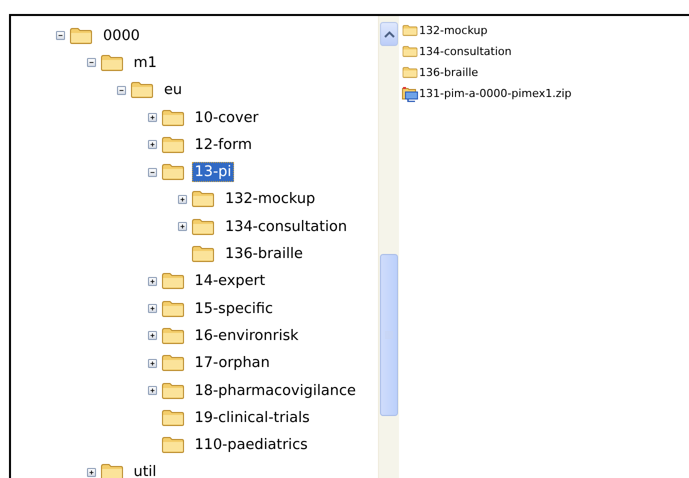 This screenshot has width=689, height=478. I want to click on file-name: 132-mockup, so click(453, 30).